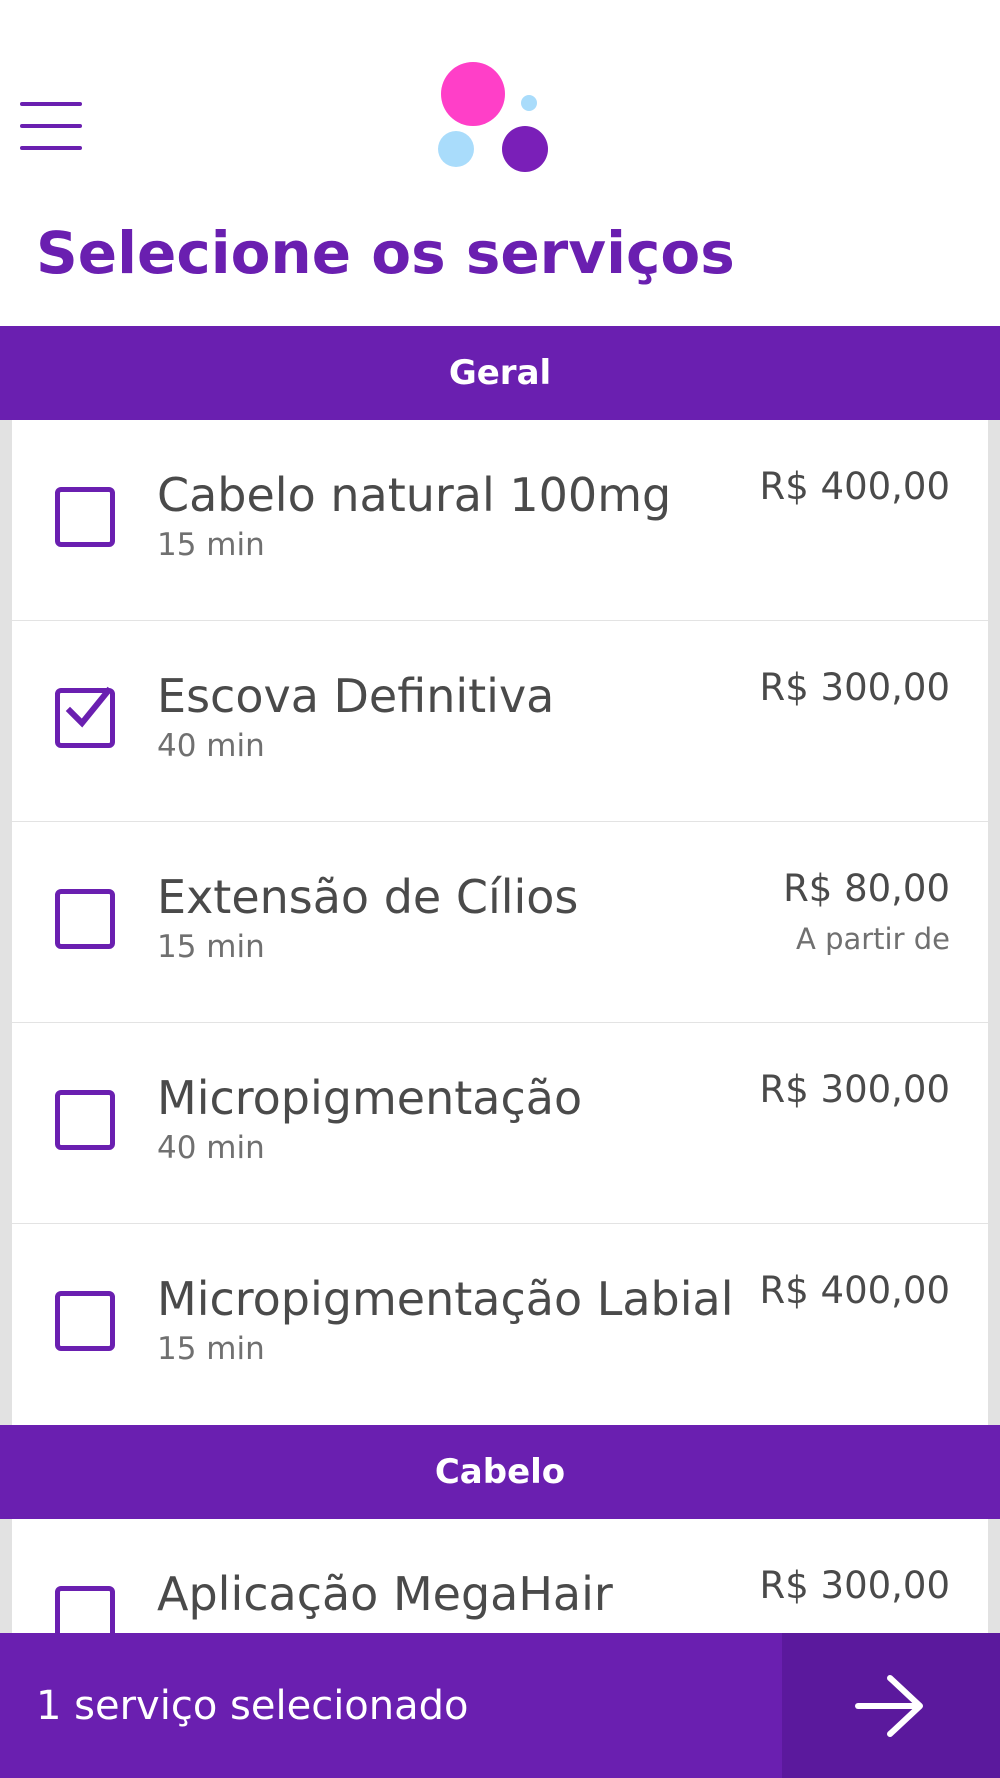 The width and height of the screenshot is (1000, 1778). I want to click on service-name: Extensão de Cílios, so click(368, 897).